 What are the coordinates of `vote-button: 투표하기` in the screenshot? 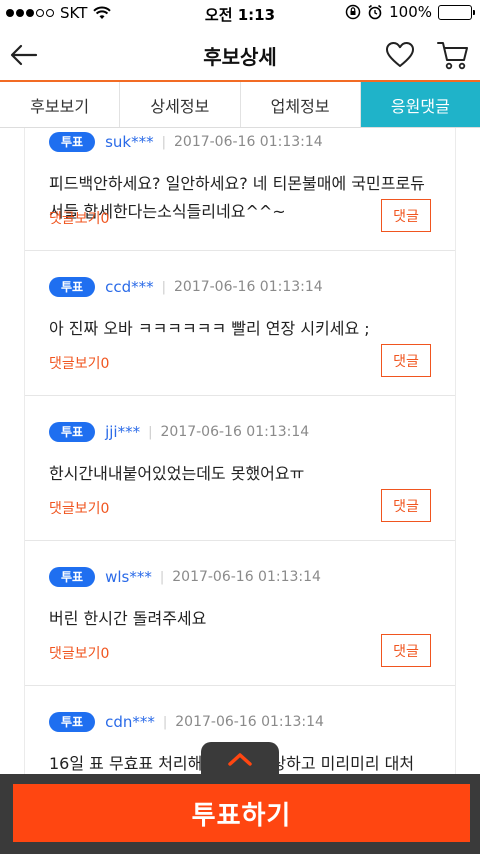 It's located at (241, 813).